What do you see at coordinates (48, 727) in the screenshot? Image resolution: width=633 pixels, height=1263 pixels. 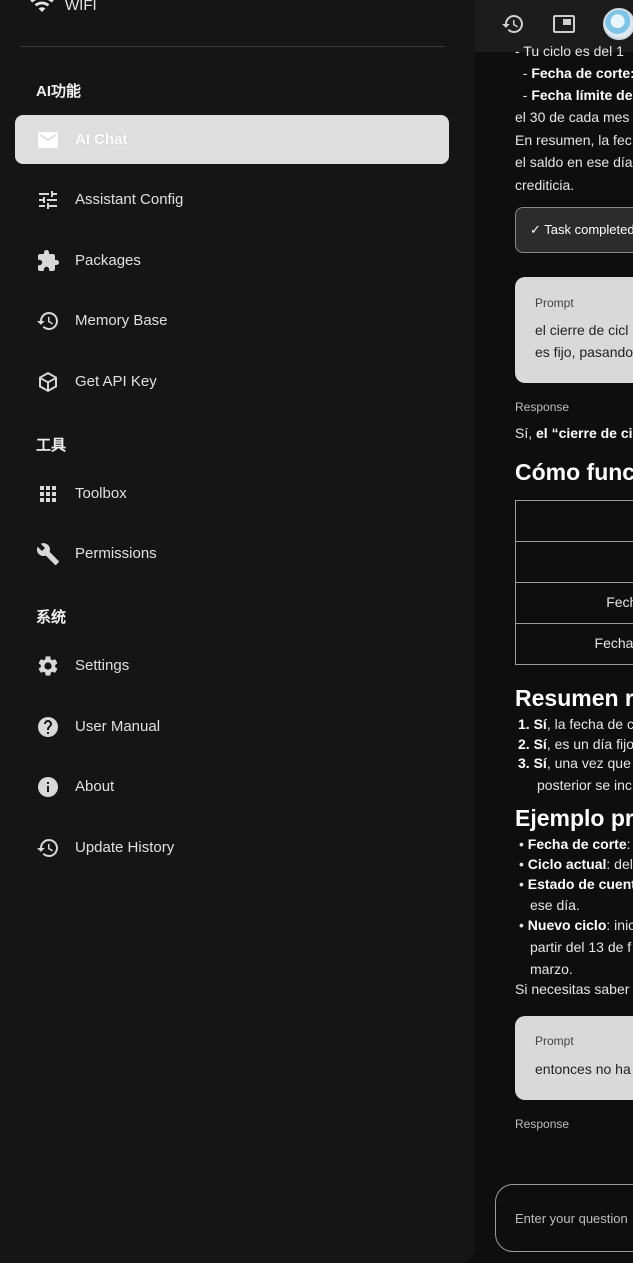 I see `help-icon` at bounding box center [48, 727].